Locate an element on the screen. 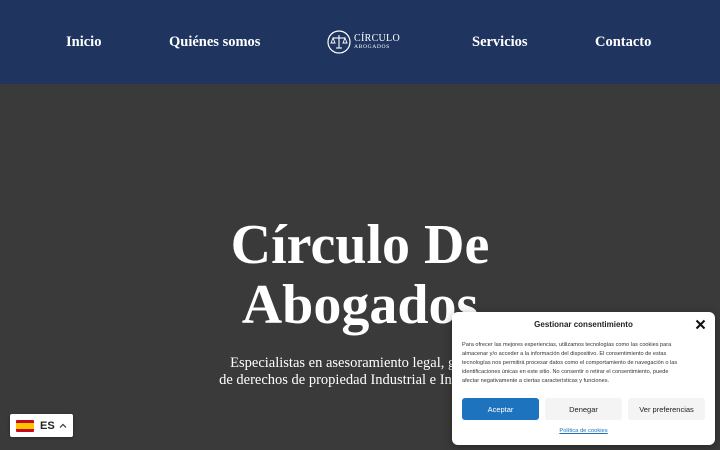 The height and width of the screenshot is (450, 720). logo-line-2: ABOGADOS is located at coordinates (372, 46).